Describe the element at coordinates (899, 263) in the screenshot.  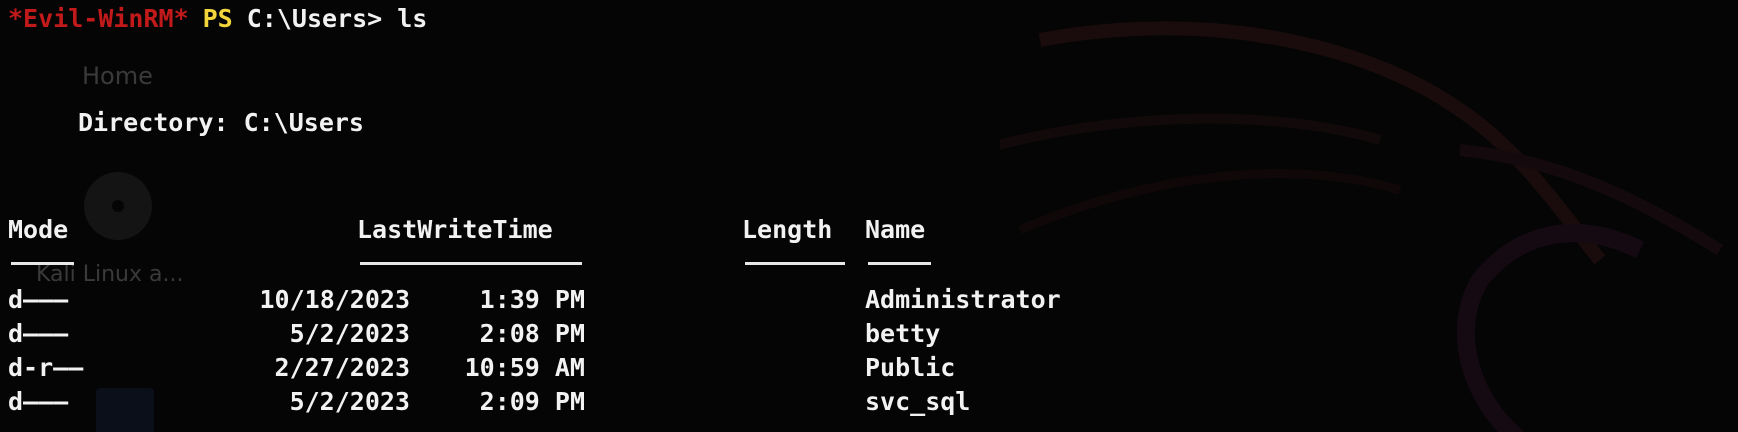
I see `underline-name` at that location.